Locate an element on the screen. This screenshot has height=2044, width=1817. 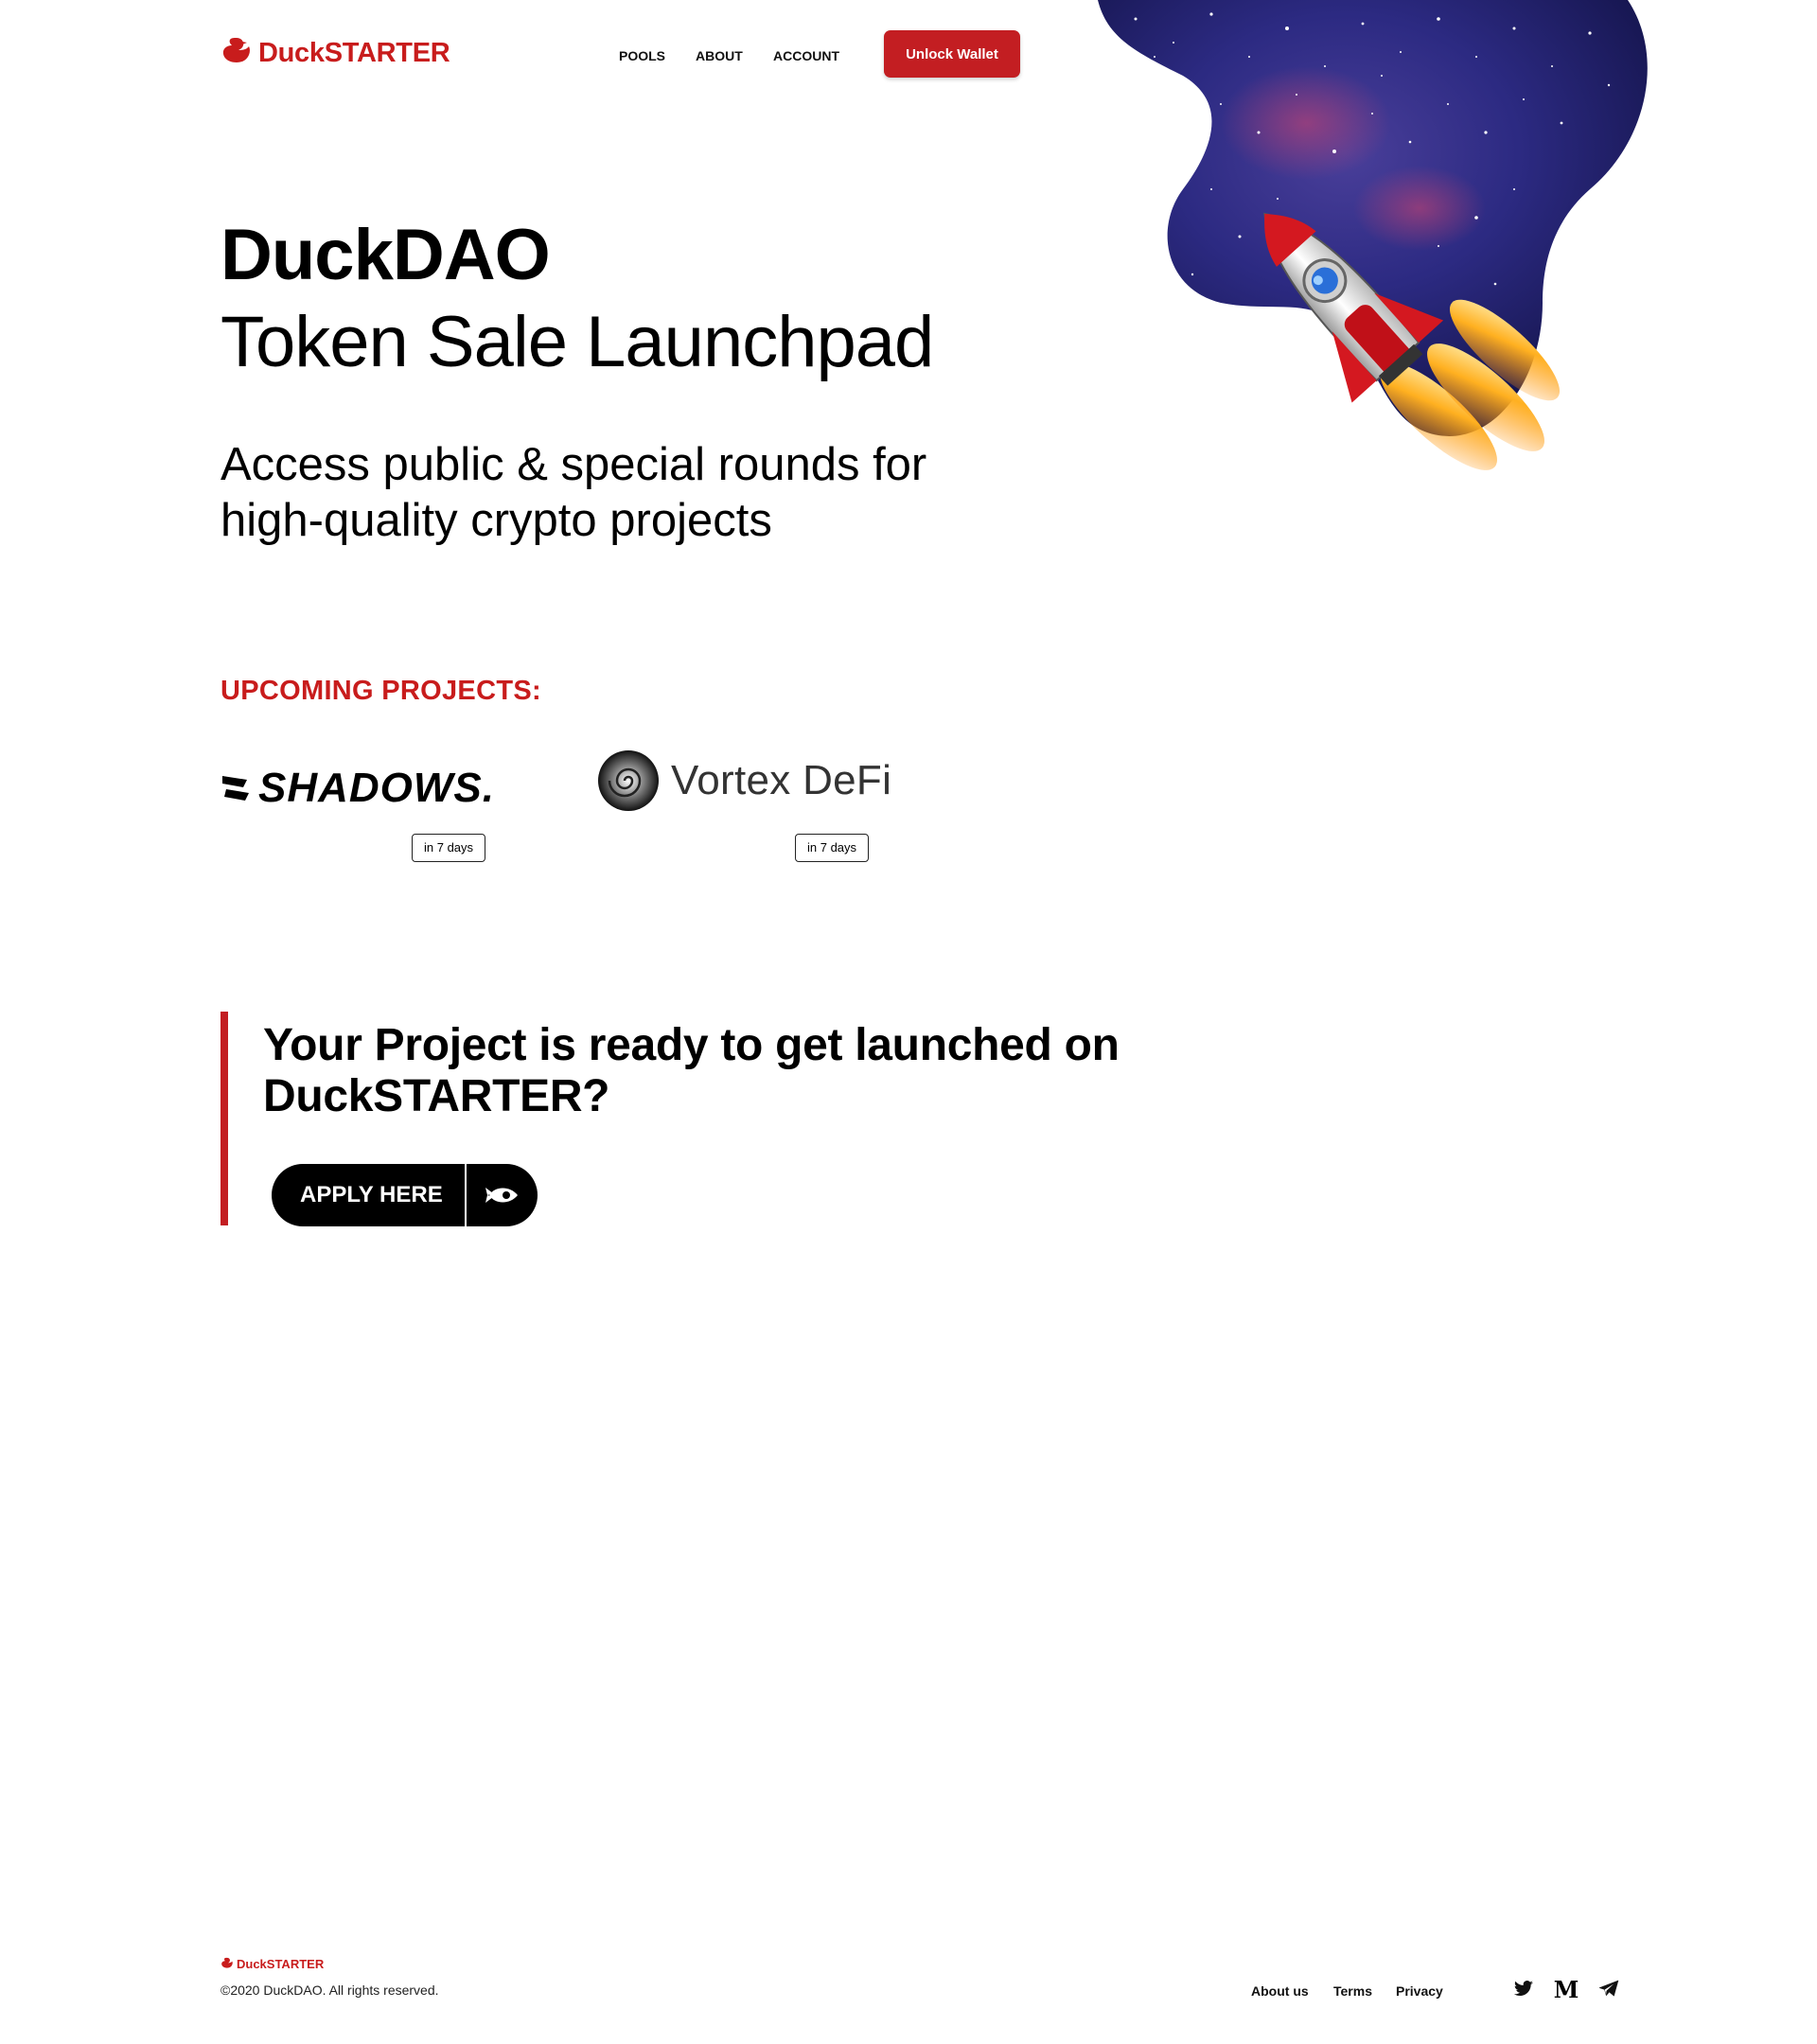
telegram-icon is located at coordinates (1608, 1989).